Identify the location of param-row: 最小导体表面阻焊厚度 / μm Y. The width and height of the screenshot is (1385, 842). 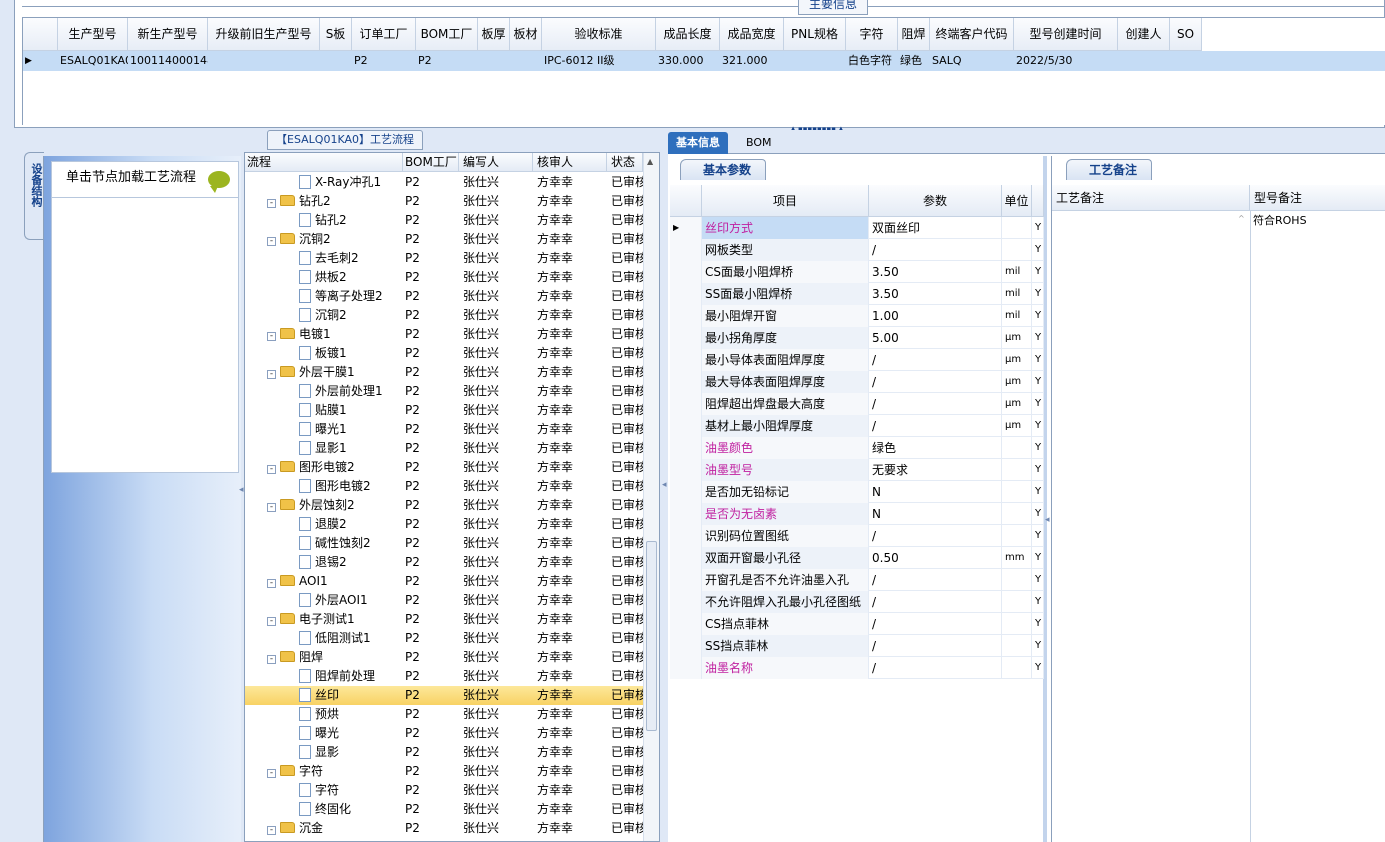
(857, 360).